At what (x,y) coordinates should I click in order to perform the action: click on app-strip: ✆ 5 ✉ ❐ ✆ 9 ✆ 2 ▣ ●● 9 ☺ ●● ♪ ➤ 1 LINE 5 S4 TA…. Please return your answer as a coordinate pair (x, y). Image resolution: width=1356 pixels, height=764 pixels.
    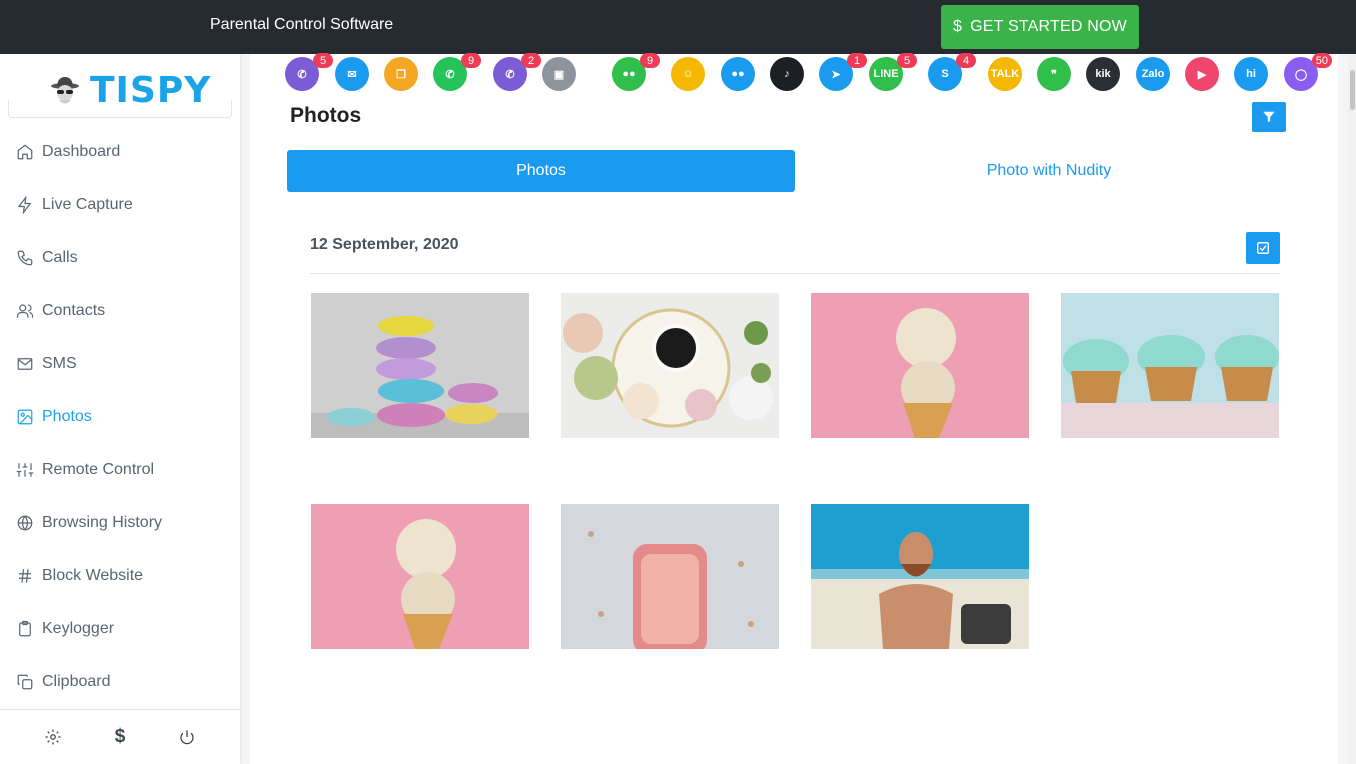
    Looking at the image, I should click on (794, 78).